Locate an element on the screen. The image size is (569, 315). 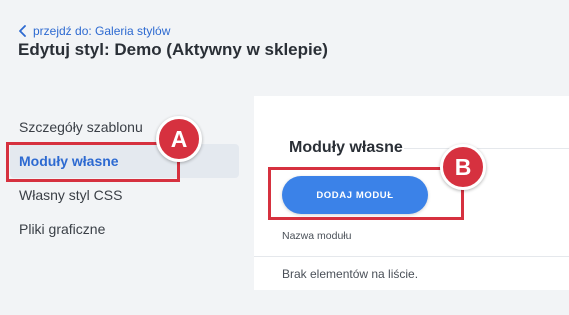
add-module-button: DODAJ MODUŁ is located at coordinates (355, 195).